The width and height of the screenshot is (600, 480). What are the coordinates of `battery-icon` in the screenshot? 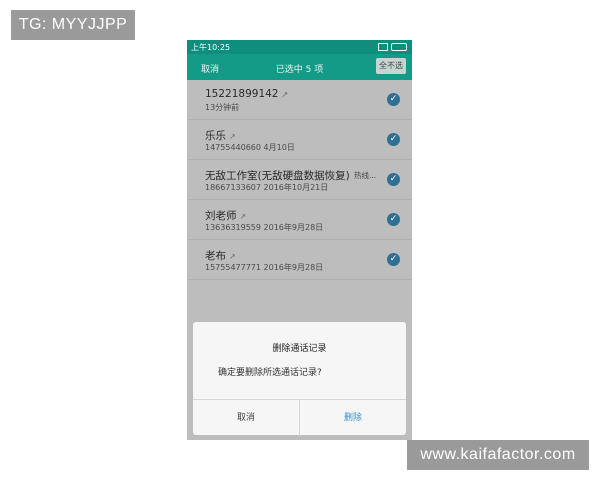 It's located at (399, 47).